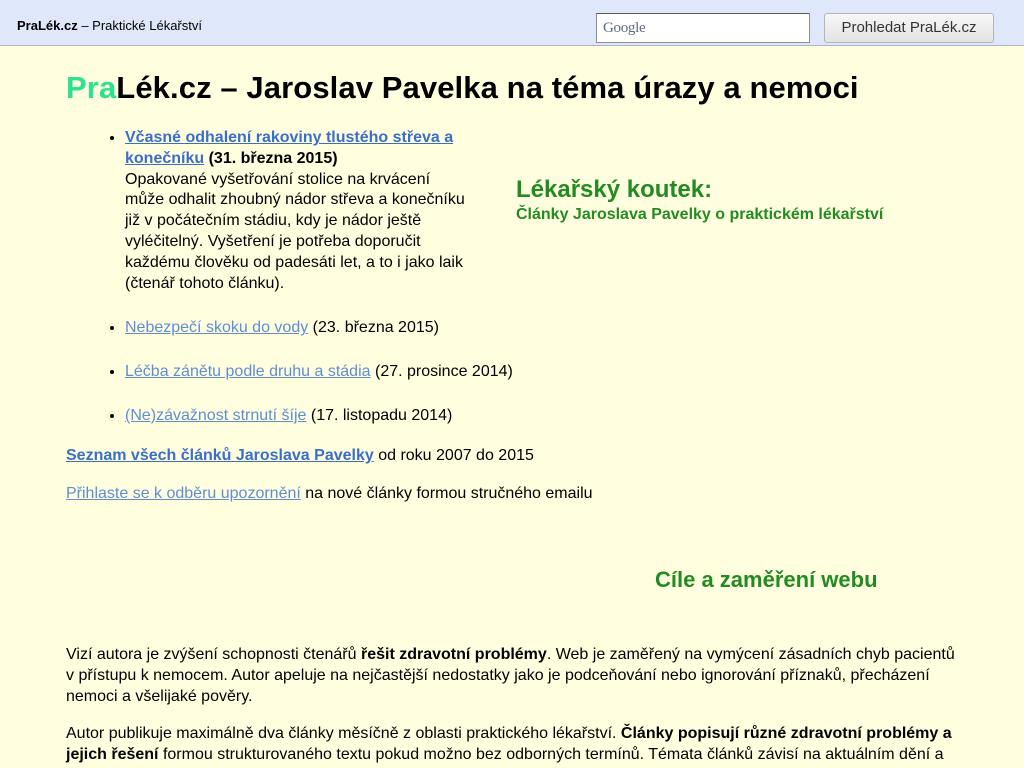 Image resolution: width=1024 pixels, height=768 pixels. What do you see at coordinates (273, 158) in the screenshot?
I see `article-date: (31. března 2015)` at bounding box center [273, 158].